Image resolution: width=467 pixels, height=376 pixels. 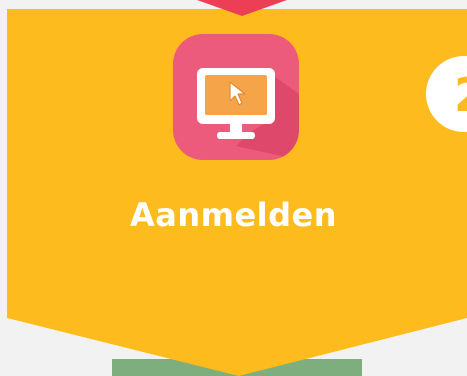 I want to click on computer-monitor-cursor-icon, so click(x=236, y=97).